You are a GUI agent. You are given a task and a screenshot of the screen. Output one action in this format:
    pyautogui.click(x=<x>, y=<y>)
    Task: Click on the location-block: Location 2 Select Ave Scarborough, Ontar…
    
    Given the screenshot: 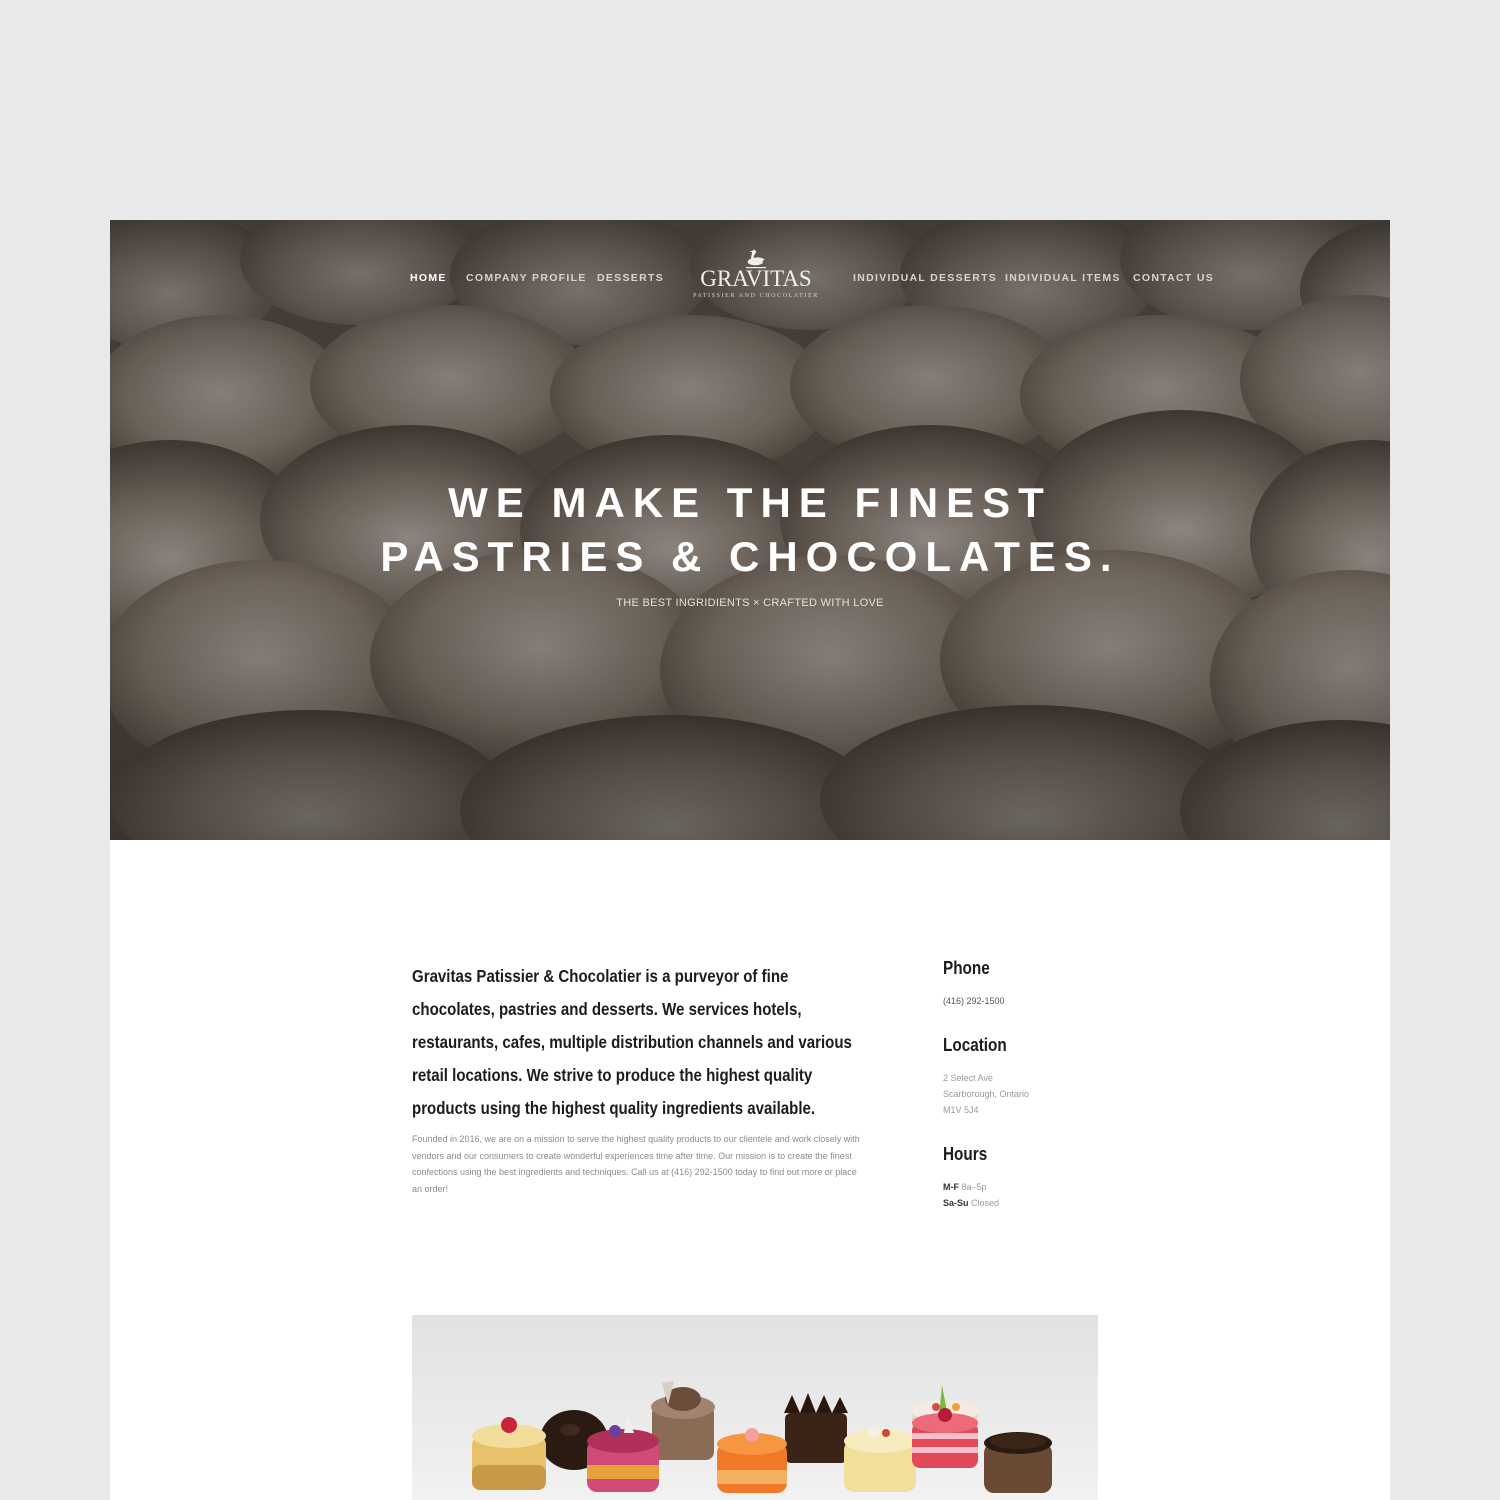 What is the action you would take?
    pyautogui.click(x=1043, y=1076)
    